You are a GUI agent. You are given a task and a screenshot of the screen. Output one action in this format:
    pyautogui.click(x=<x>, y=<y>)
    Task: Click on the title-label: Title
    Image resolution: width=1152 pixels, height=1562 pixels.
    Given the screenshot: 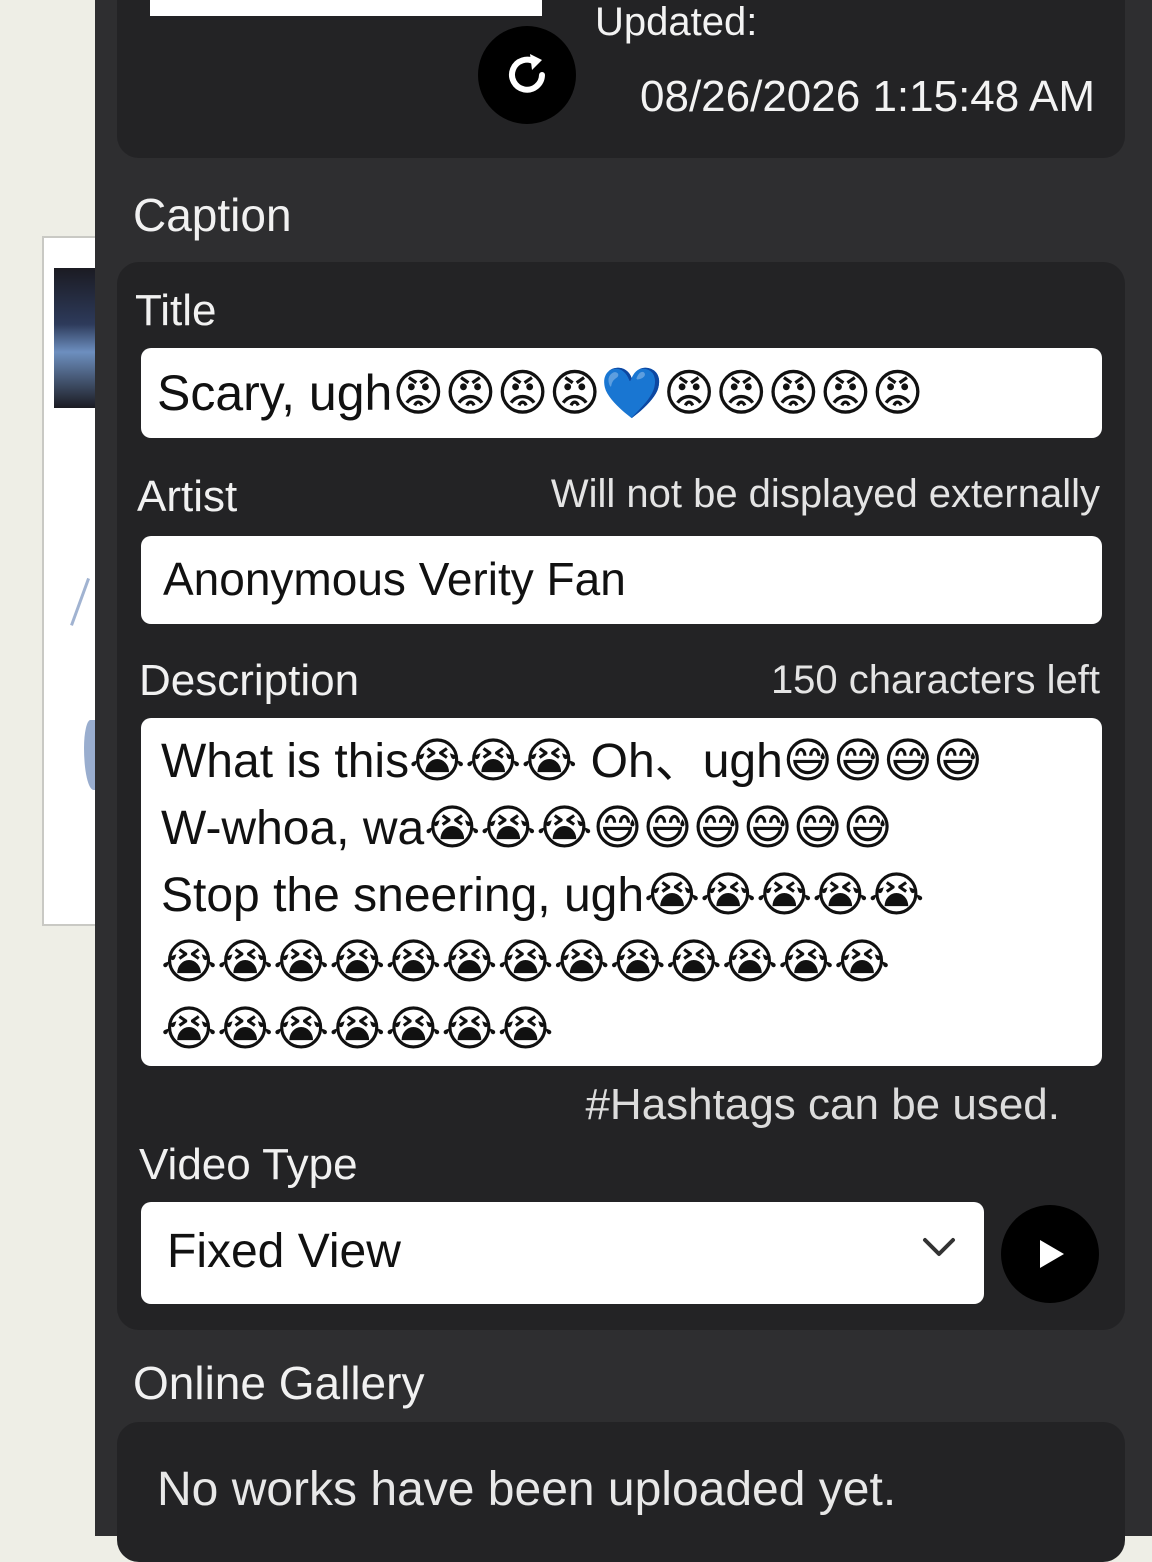 What is the action you would take?
    pyautogui.click(x=176, y=310)
    